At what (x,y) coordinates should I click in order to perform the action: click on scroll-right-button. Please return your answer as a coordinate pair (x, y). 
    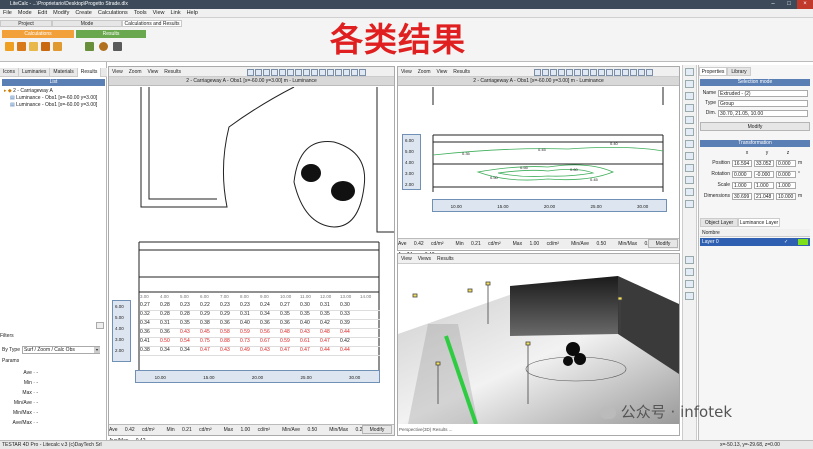
    Looking at the image, I should click on (100, 325).